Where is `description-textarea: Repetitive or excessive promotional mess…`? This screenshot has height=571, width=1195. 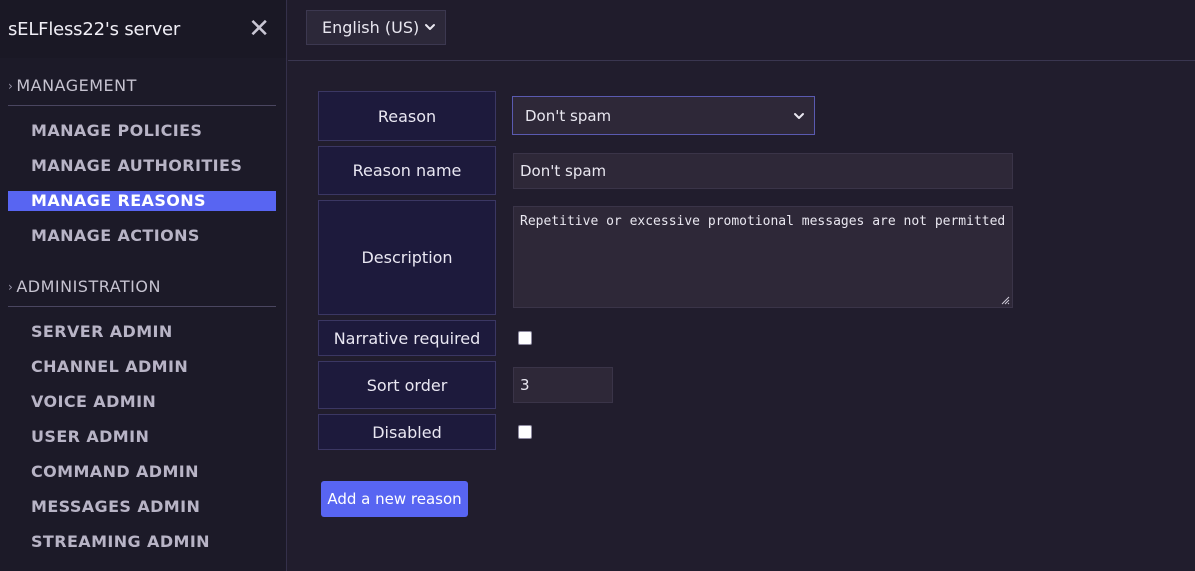 description-textarea: Repetitive or excessive promotional mess… is located at coordinates (763, 257).